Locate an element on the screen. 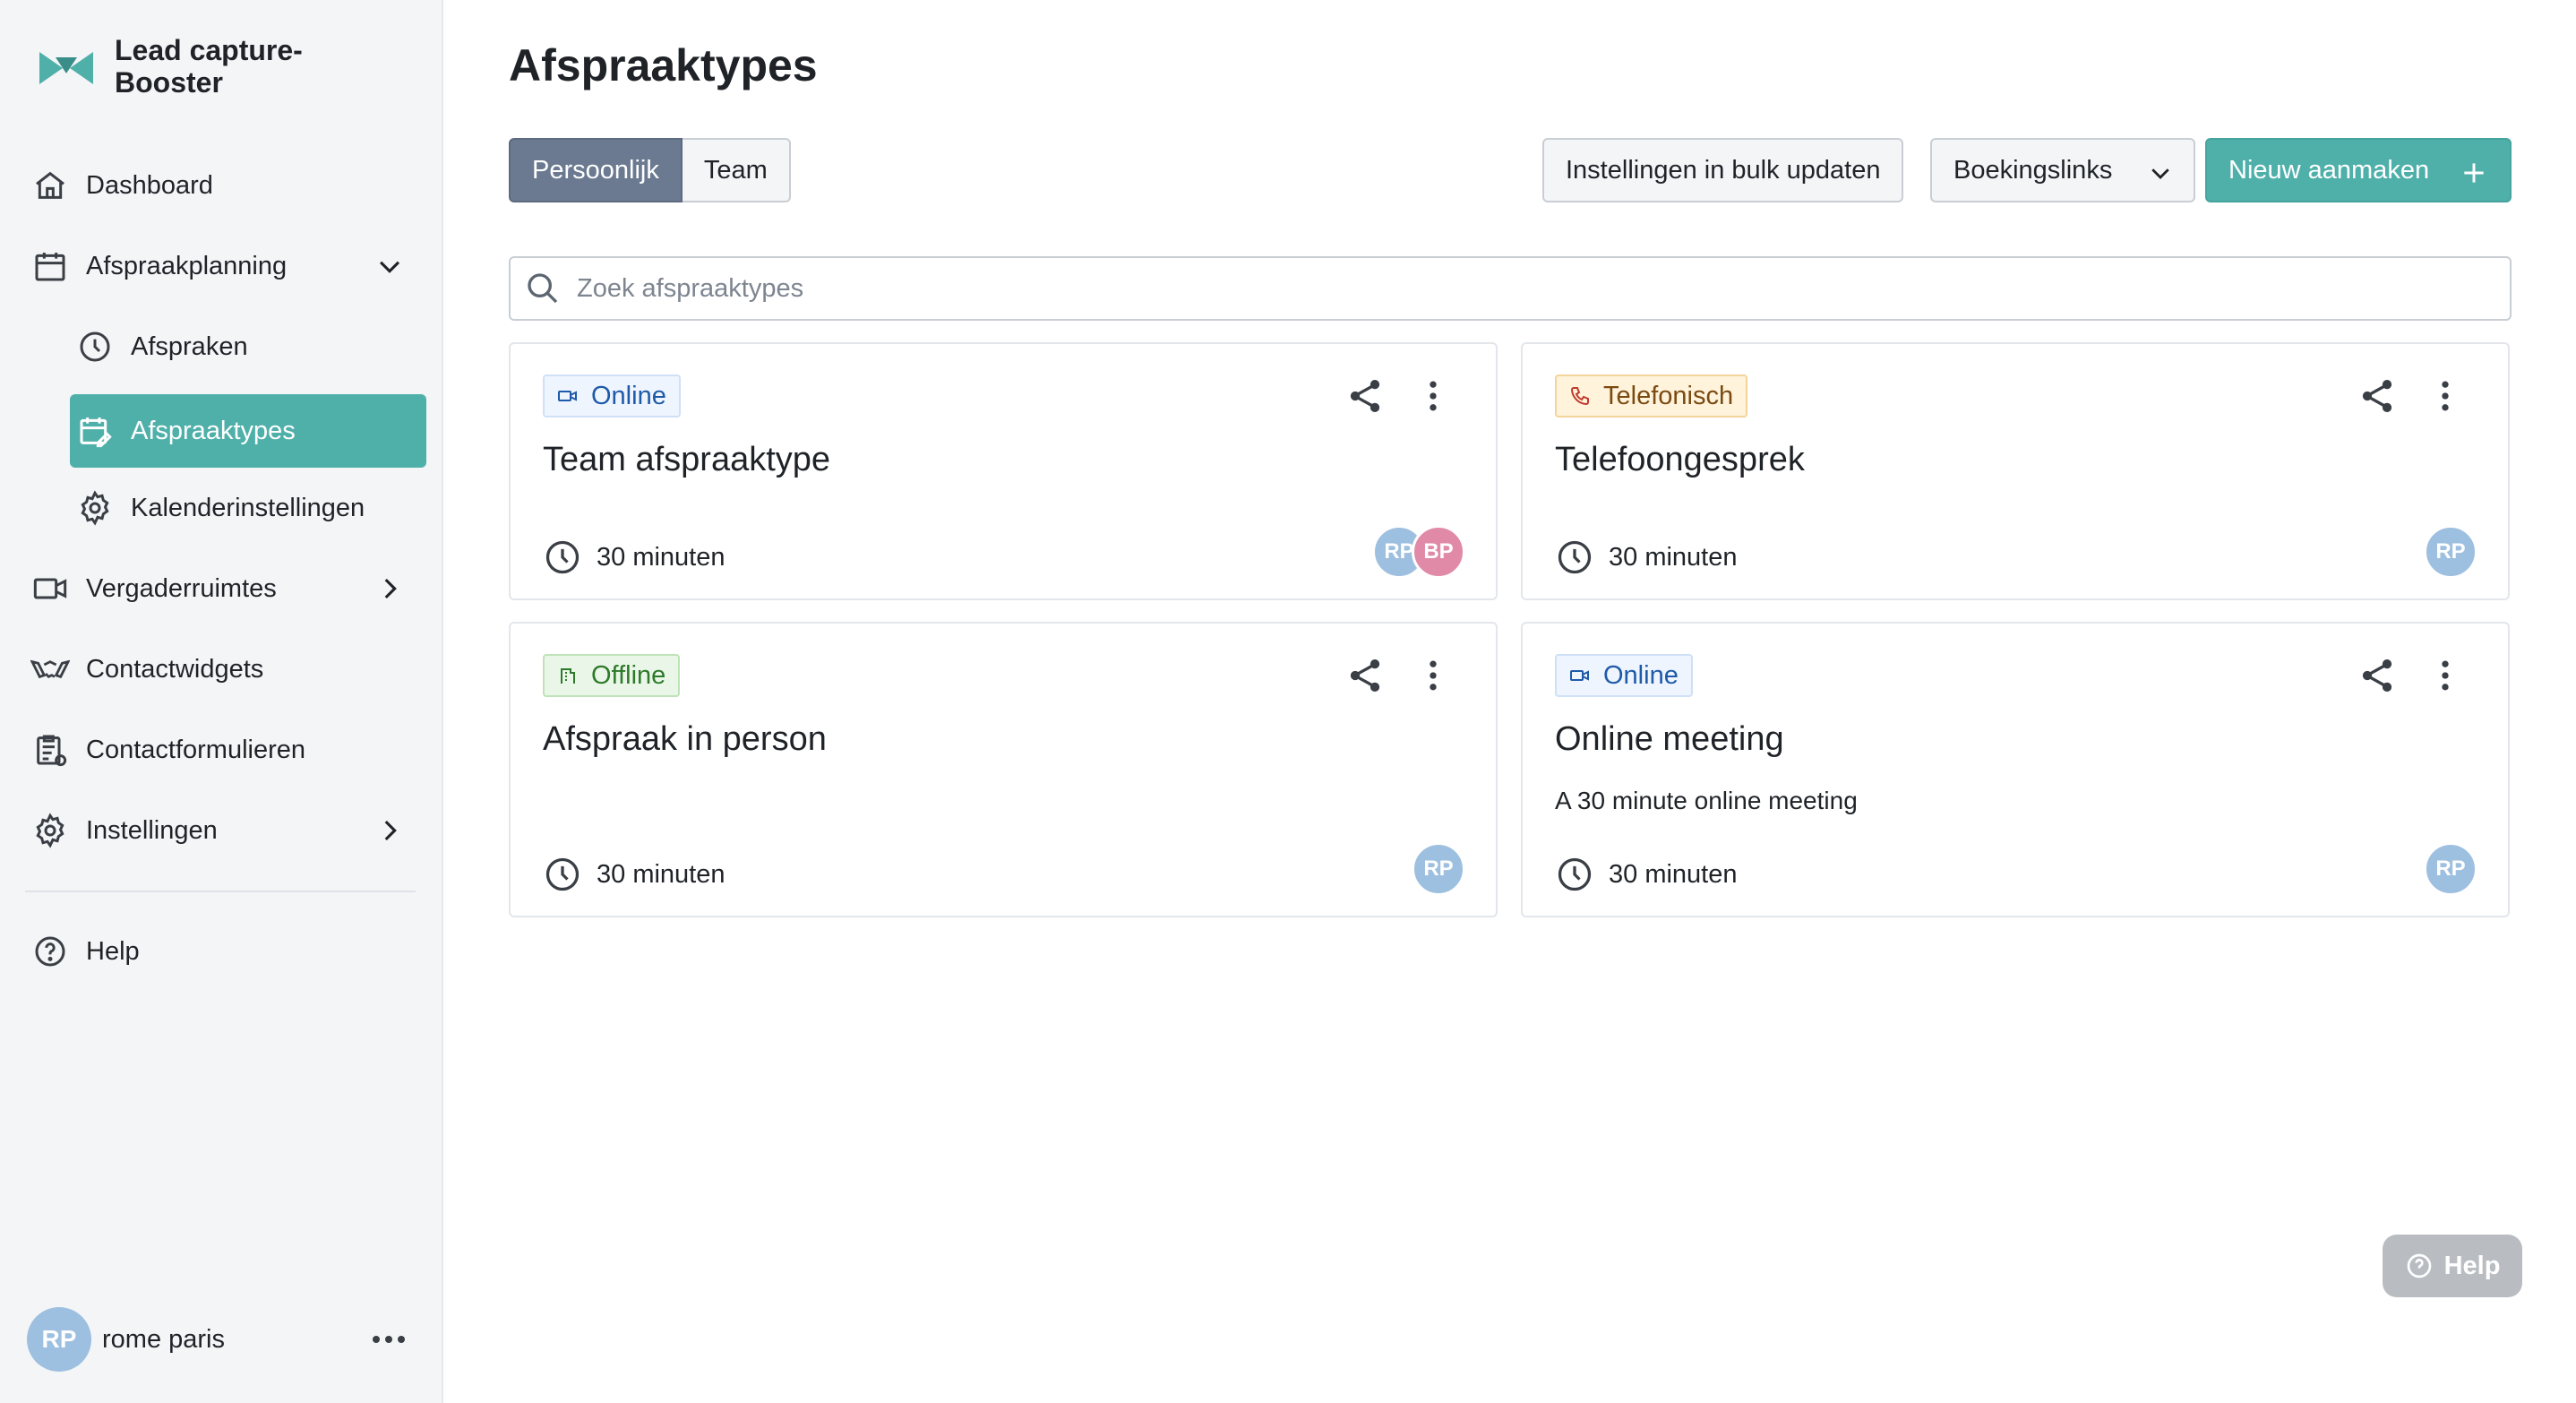  user-name: rome paris is located at coordinates (163, 1339).